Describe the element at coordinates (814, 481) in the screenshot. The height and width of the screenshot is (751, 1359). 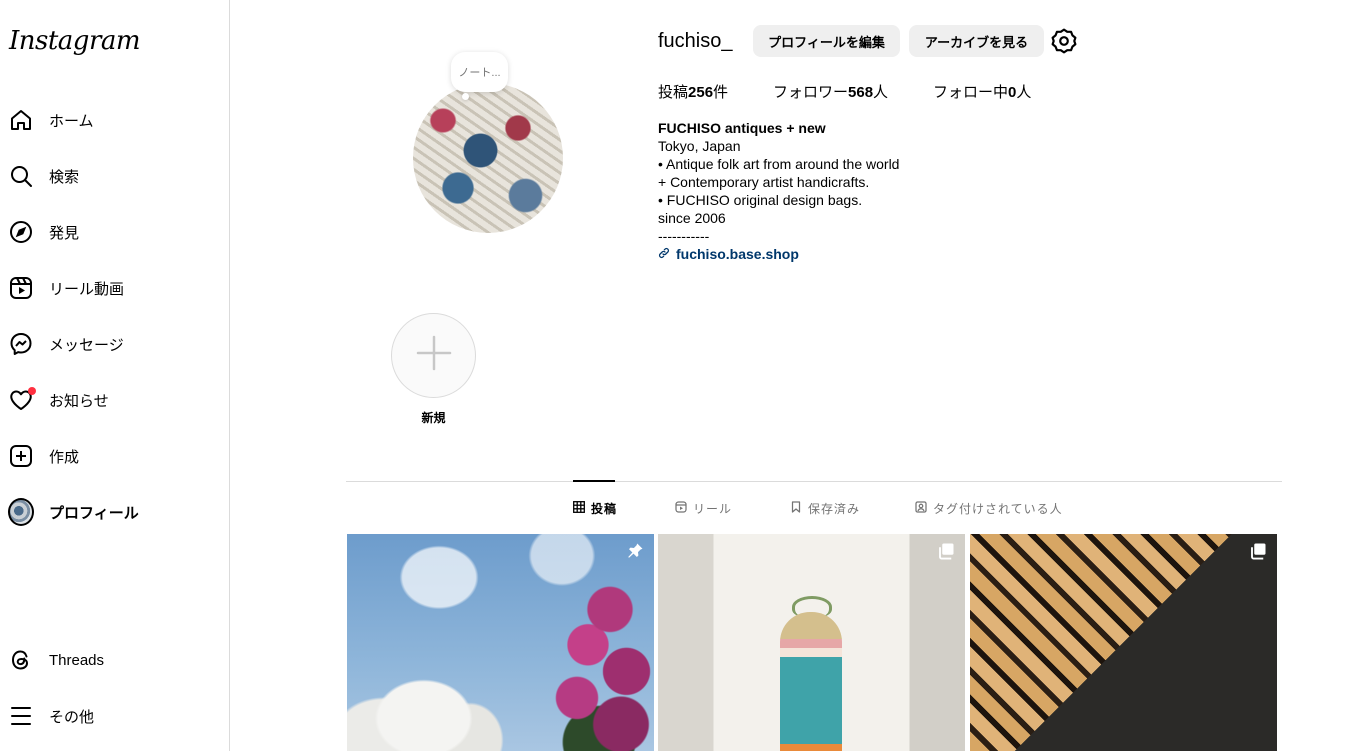
I see `tabs-divider` at that location.